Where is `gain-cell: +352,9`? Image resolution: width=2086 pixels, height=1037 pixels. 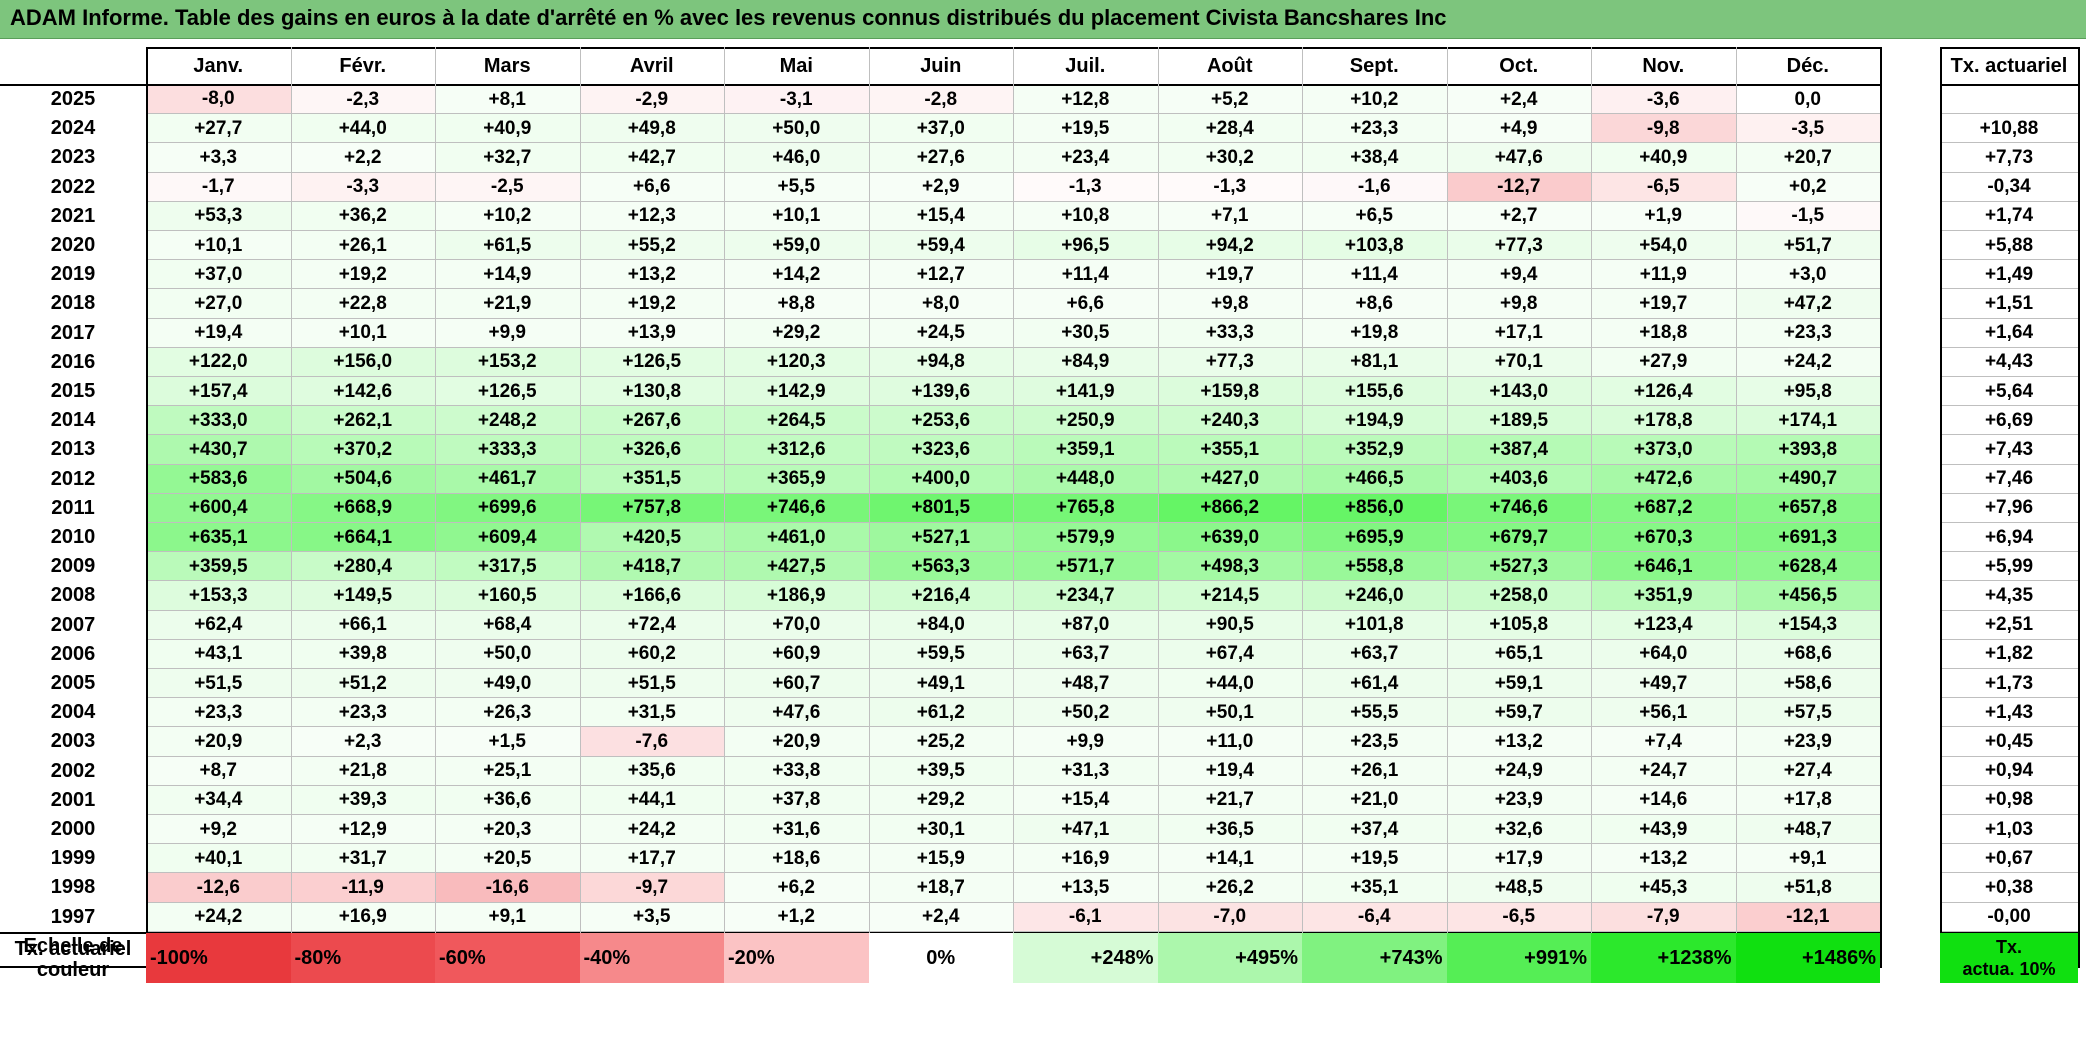
gain-cell: +352,9 is located at coordinates (1374, 450).